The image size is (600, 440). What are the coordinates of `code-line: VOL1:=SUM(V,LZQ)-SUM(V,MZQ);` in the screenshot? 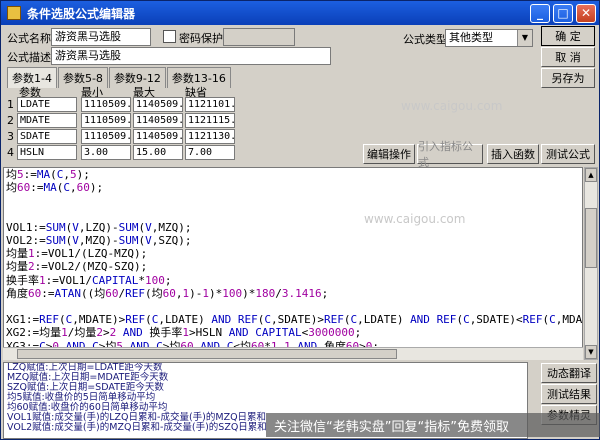 It's located at (293, 227).